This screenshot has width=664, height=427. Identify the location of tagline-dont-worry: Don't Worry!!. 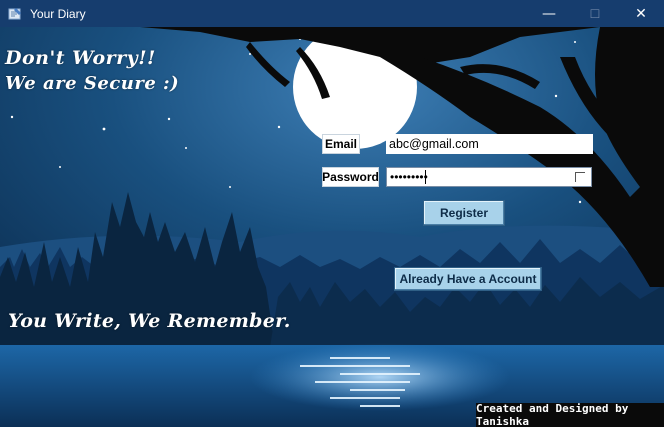
(80, 58).